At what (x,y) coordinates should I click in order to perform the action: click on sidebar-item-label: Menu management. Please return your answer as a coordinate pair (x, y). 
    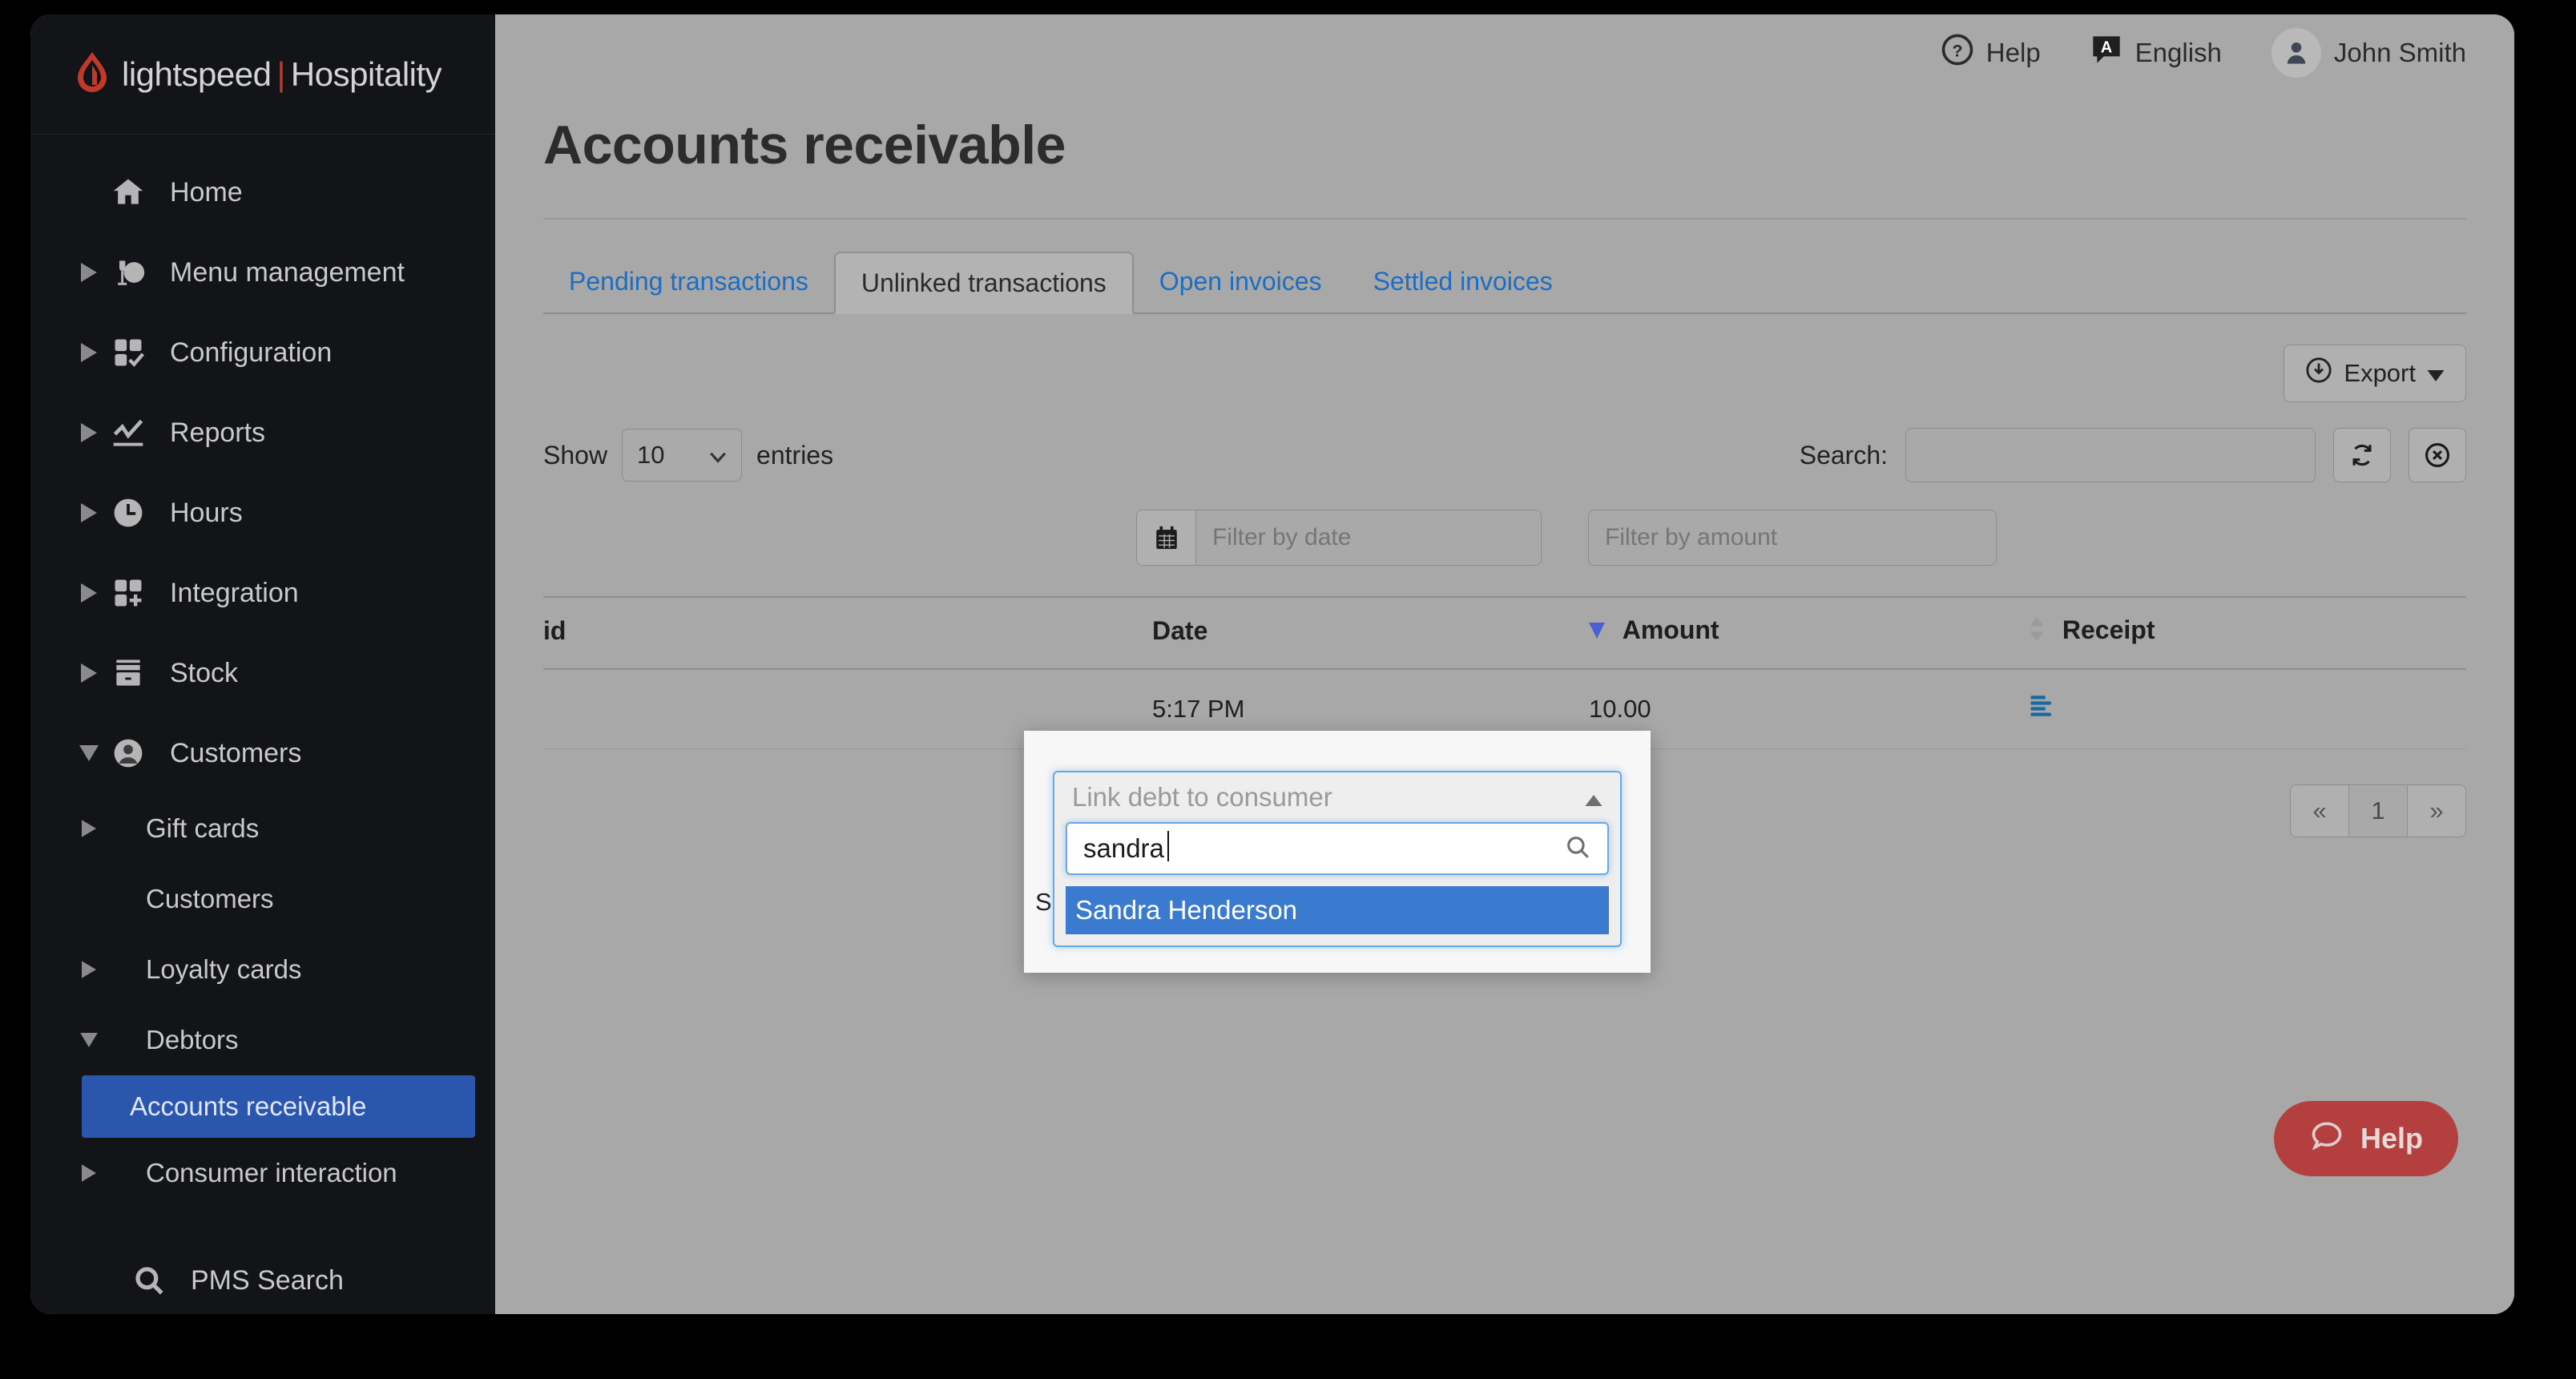
    Looking at the image, I should click on (287, 272).